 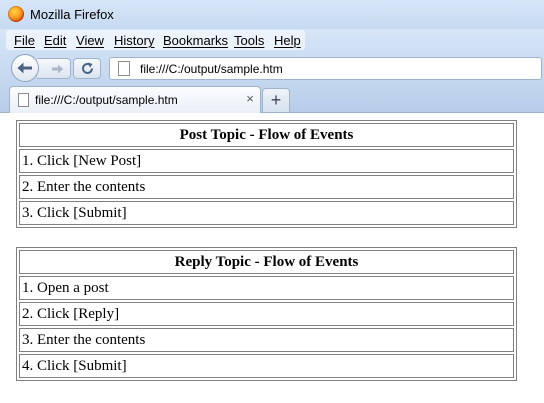 I want to click on back-arrow-icon, so click(x=24, y=68).